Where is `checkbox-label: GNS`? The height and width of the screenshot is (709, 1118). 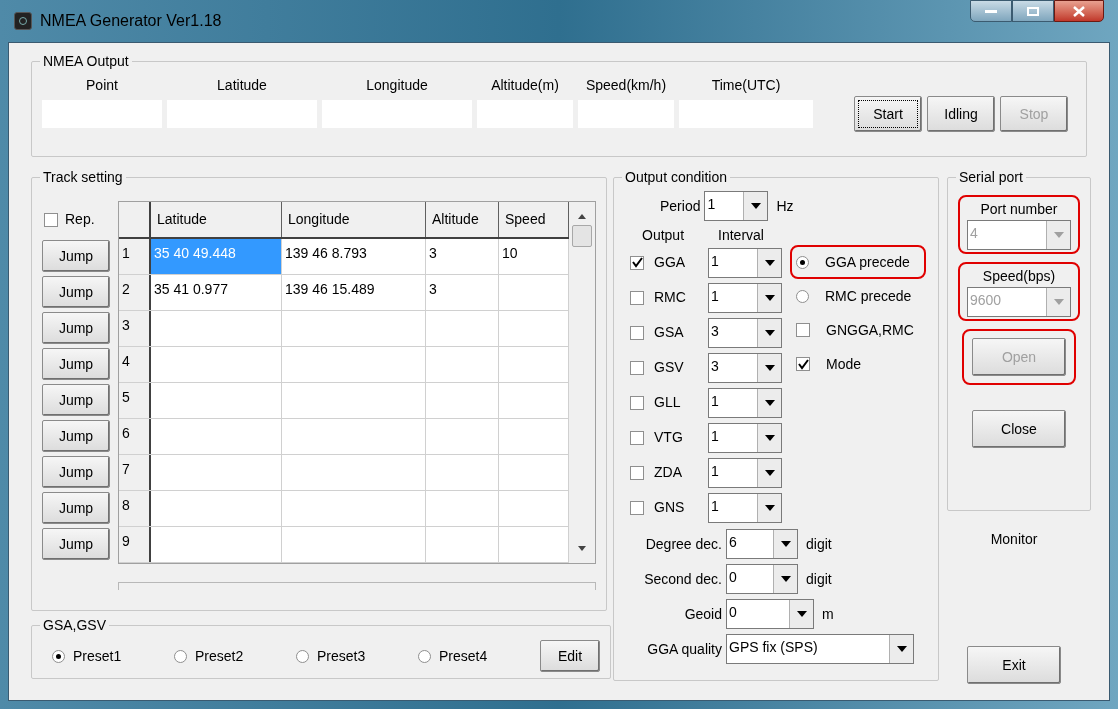 checkbox-label: GNS is located at coordinates (669, 507).